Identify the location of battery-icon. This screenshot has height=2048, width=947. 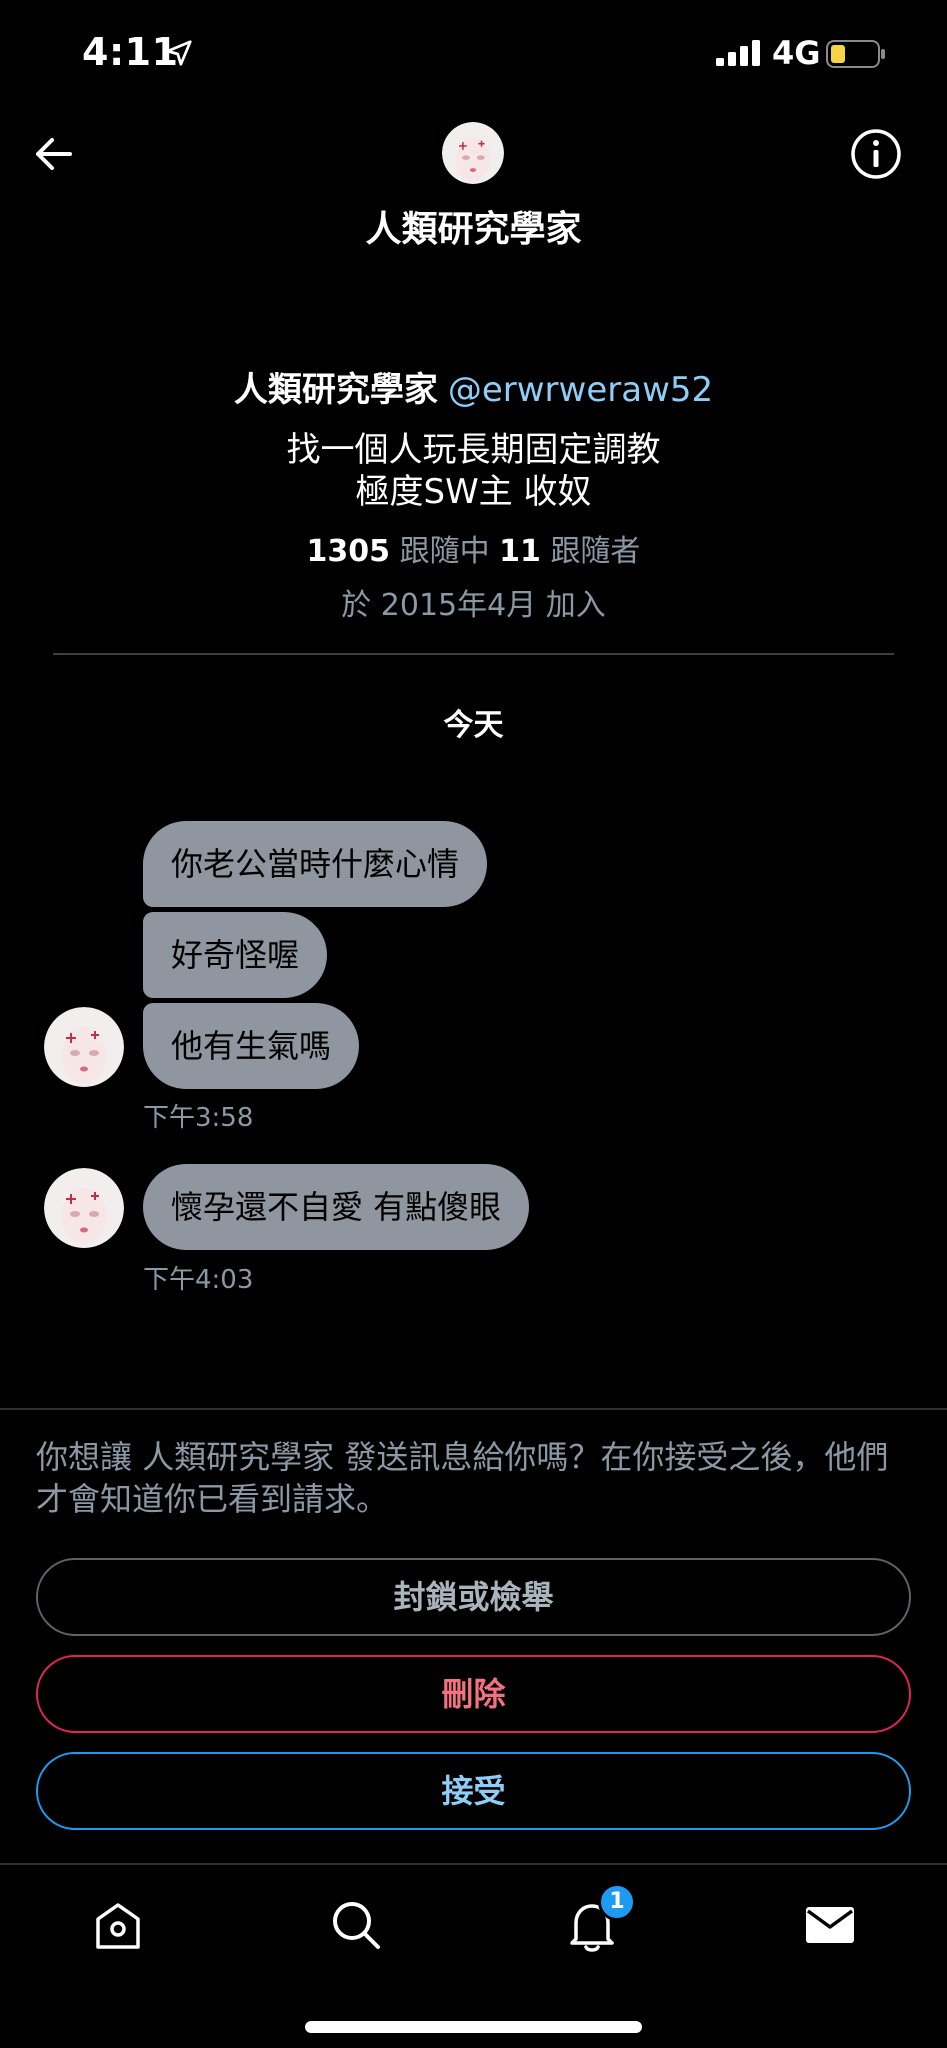
(855, 54).